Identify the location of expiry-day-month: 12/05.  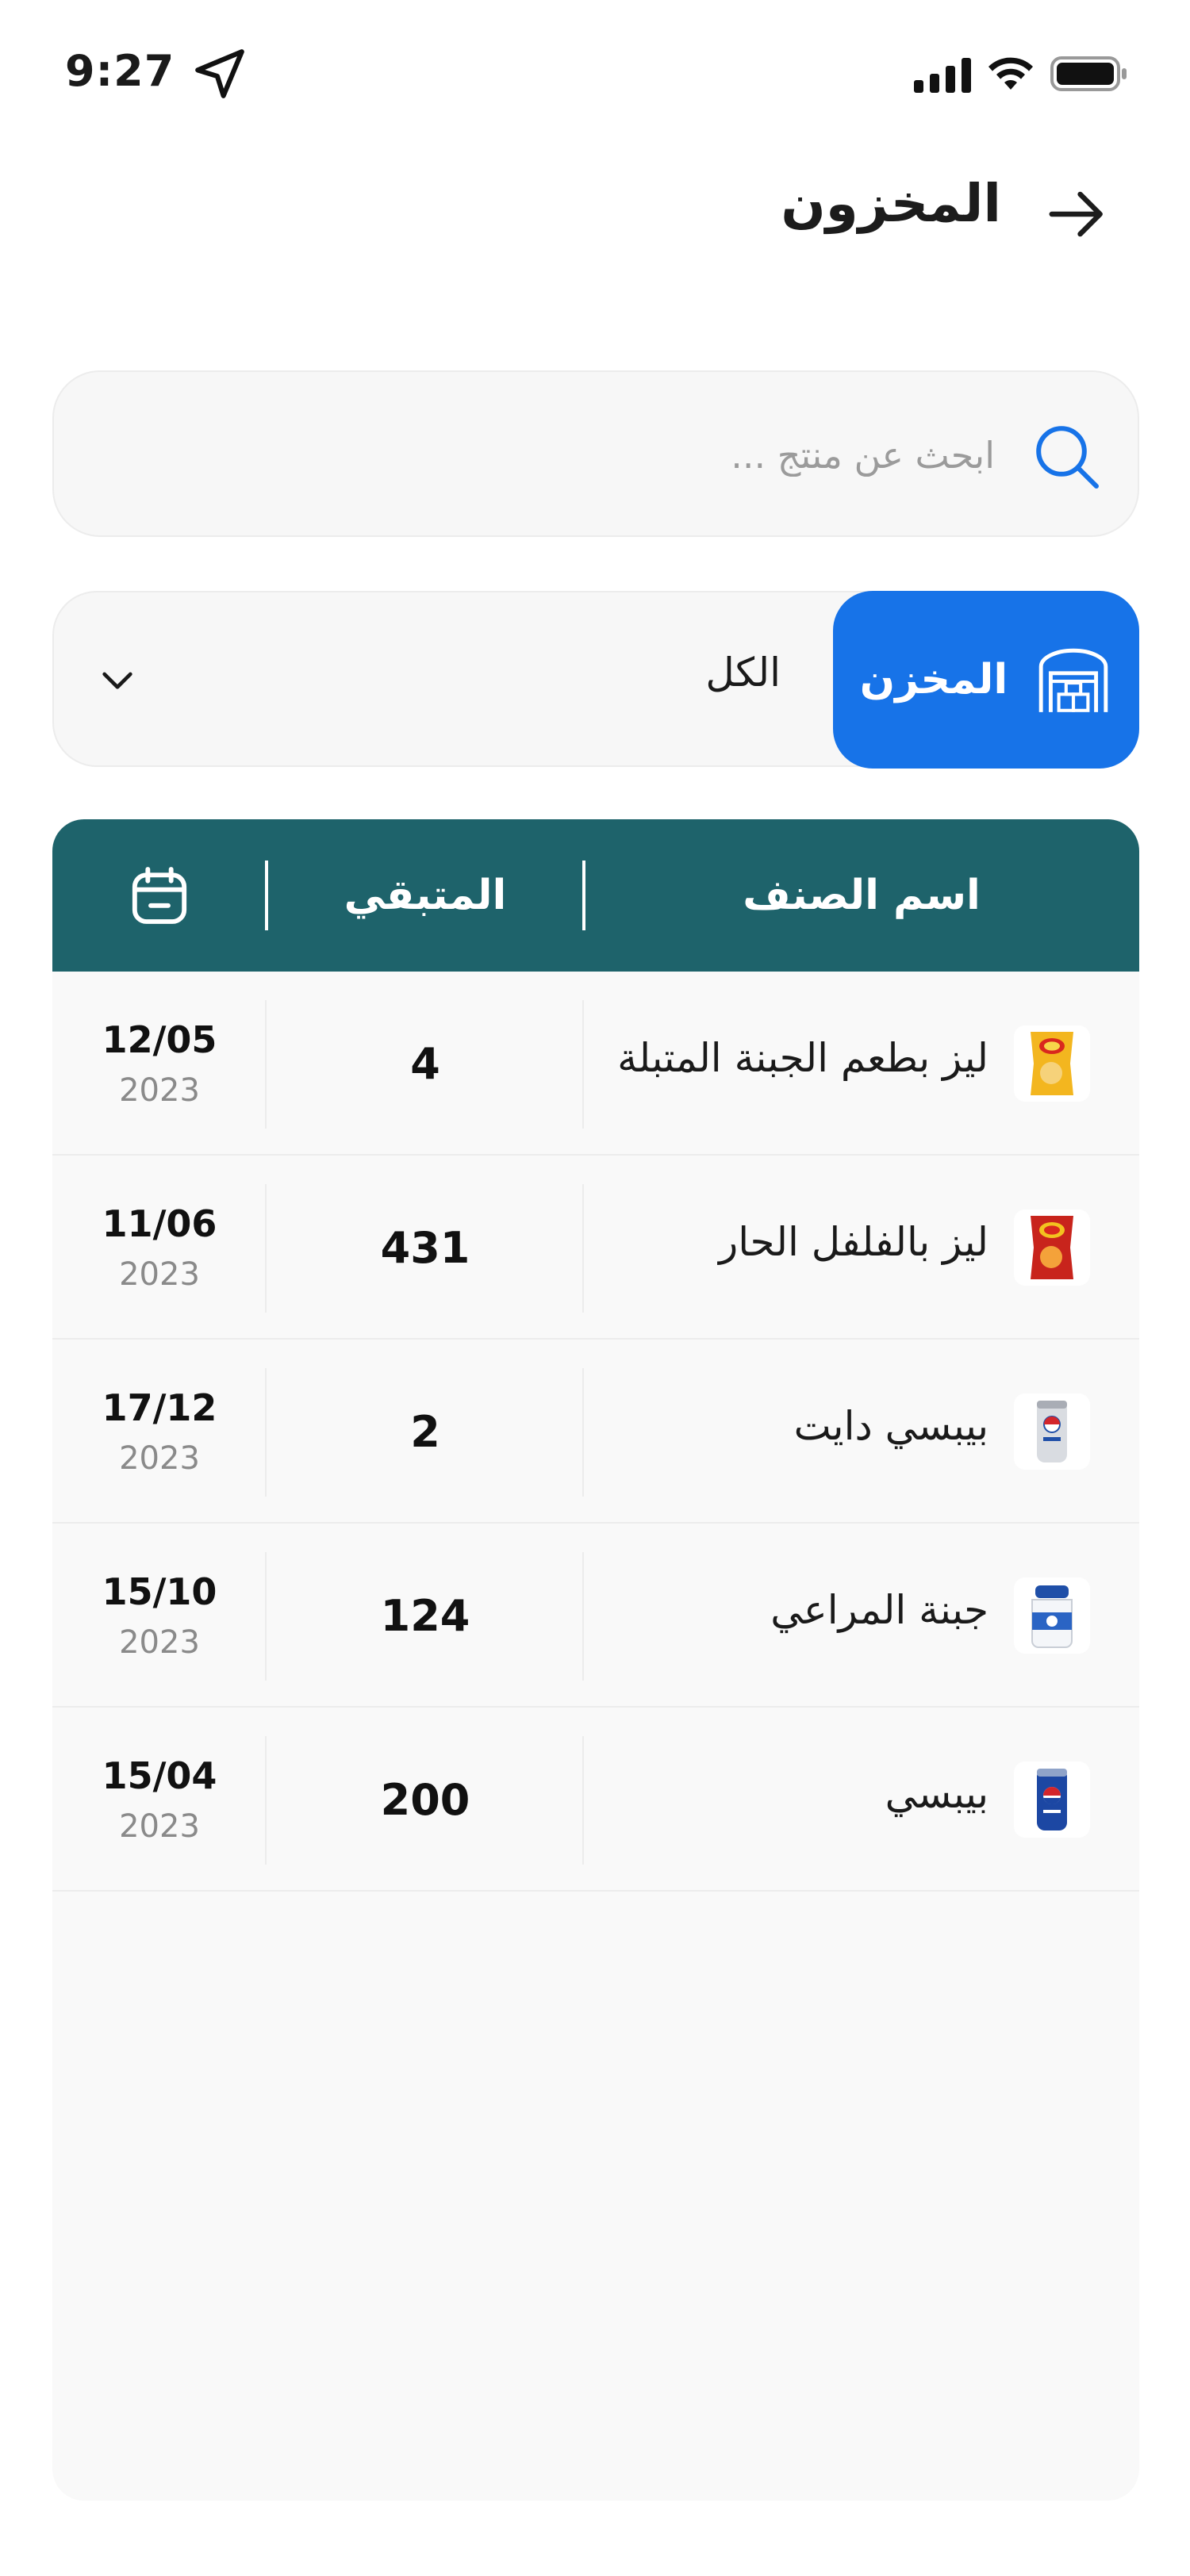
(159, 1039).